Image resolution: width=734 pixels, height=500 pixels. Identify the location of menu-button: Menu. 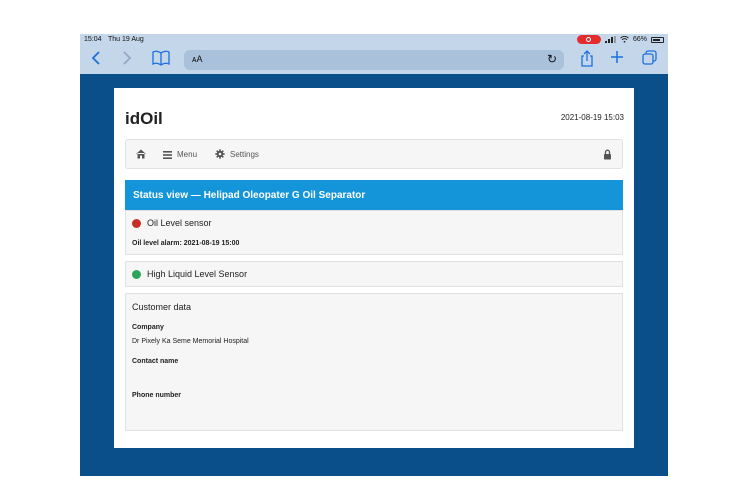
(180, 154).